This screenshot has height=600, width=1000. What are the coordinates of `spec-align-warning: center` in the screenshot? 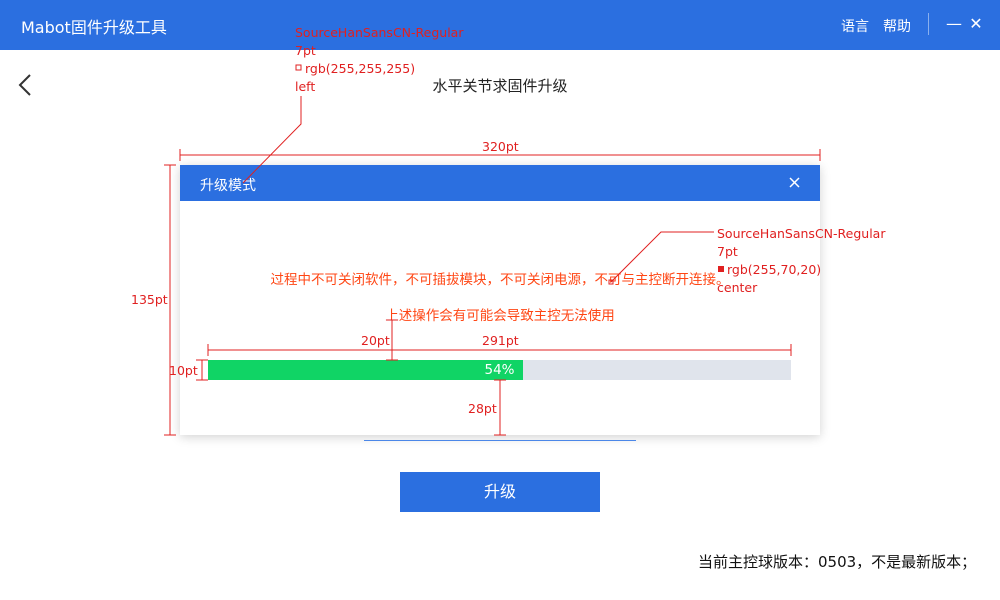 It's located at (737, 287).